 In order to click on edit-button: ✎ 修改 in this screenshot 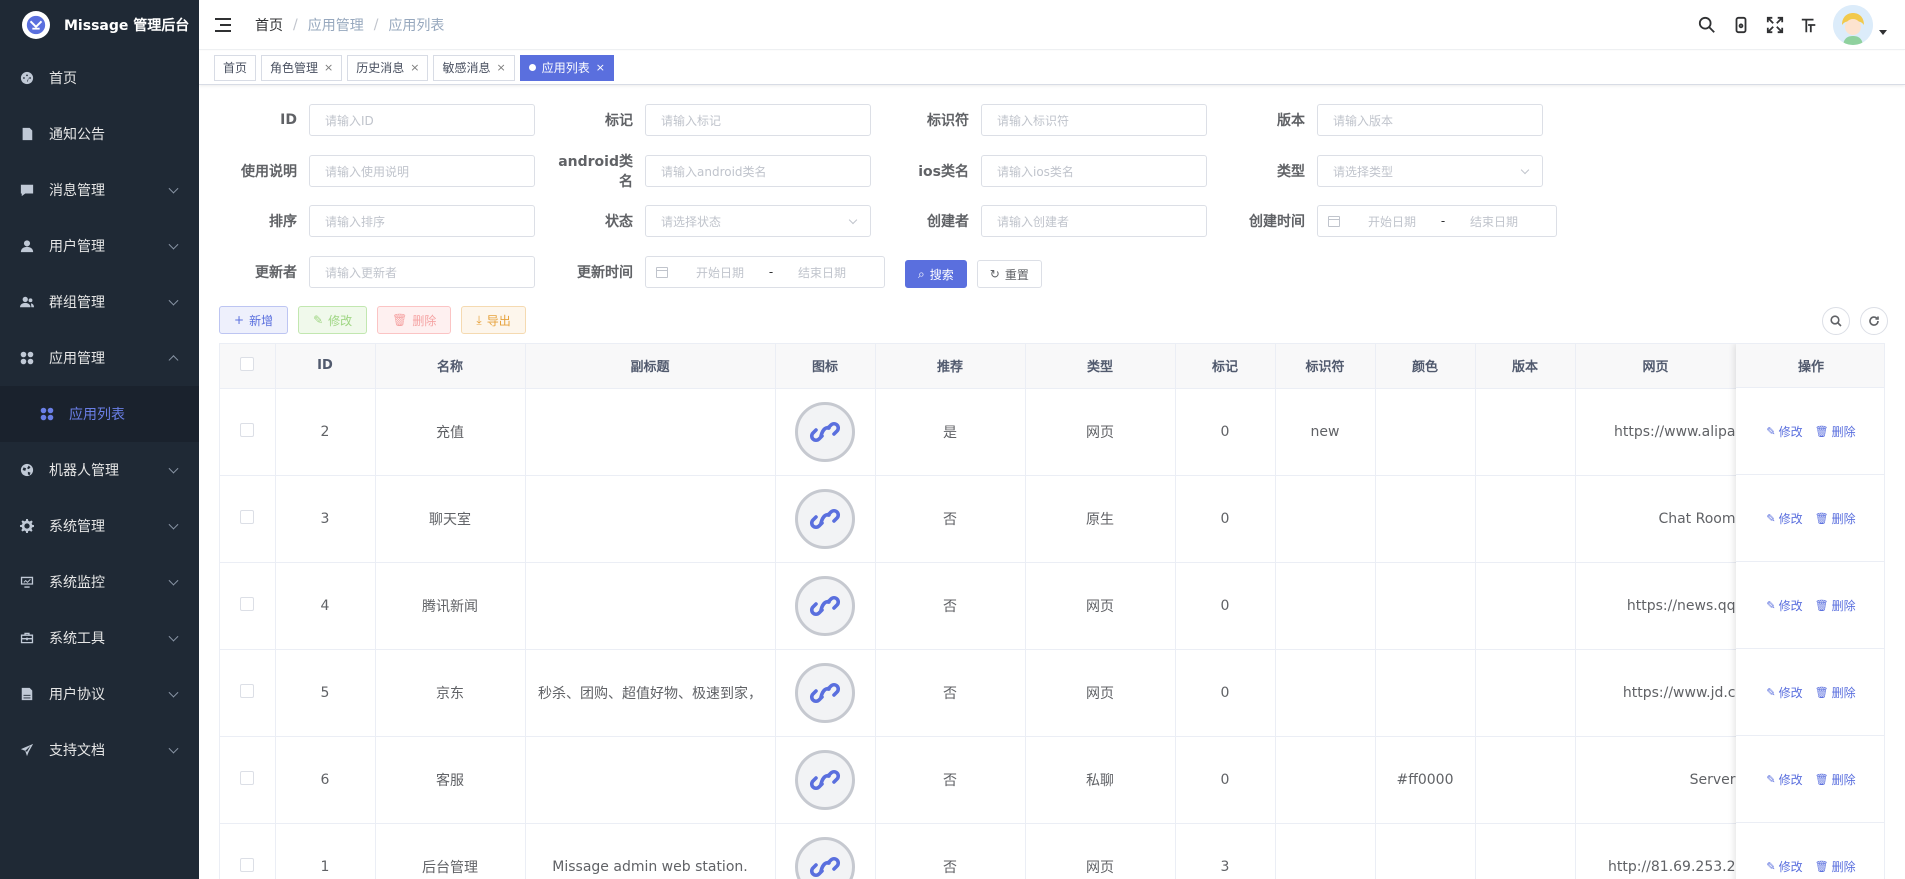, I will do `click(333, 320)`.